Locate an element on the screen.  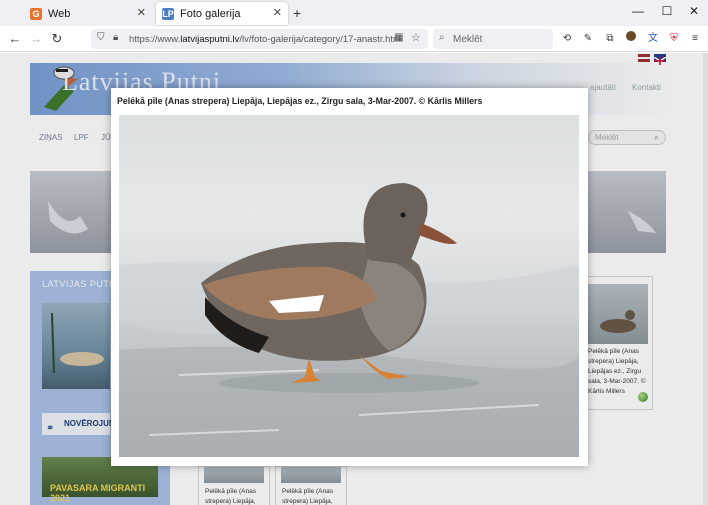
back-arrow-icon: ← is located at coordinates (15, 39).